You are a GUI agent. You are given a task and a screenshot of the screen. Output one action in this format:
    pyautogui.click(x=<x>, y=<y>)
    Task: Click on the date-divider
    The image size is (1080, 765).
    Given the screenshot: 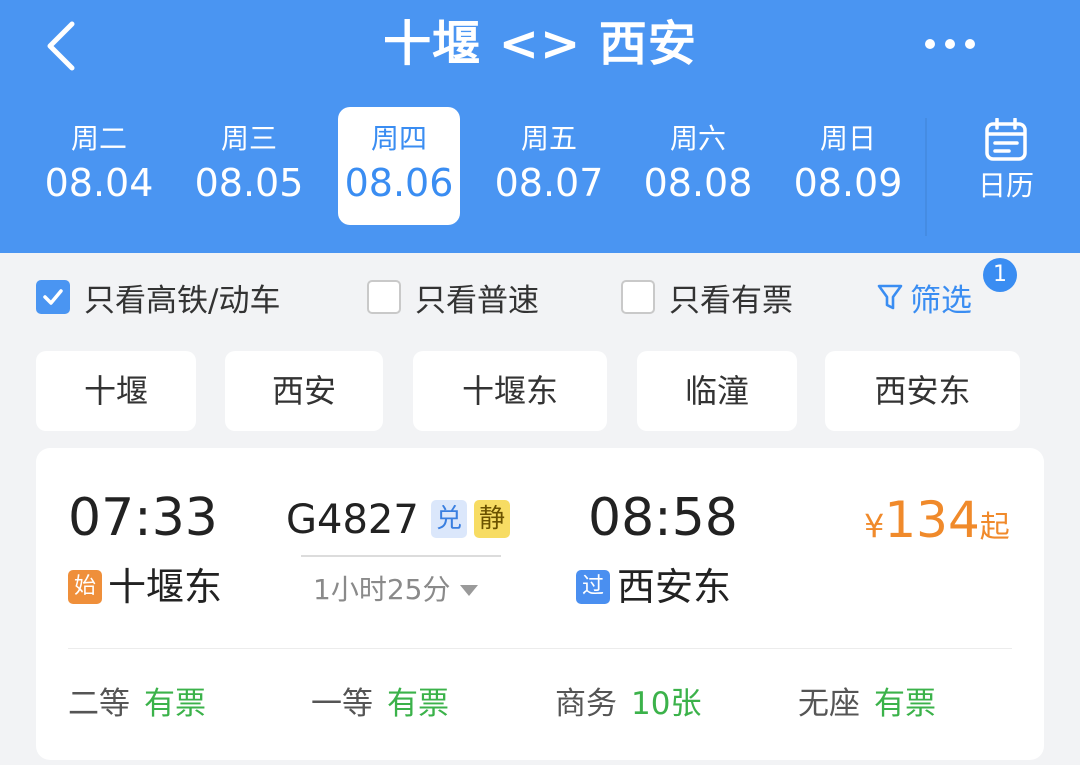 What is the action you would take?
    pyautogui.click(x=926, y=177)
    